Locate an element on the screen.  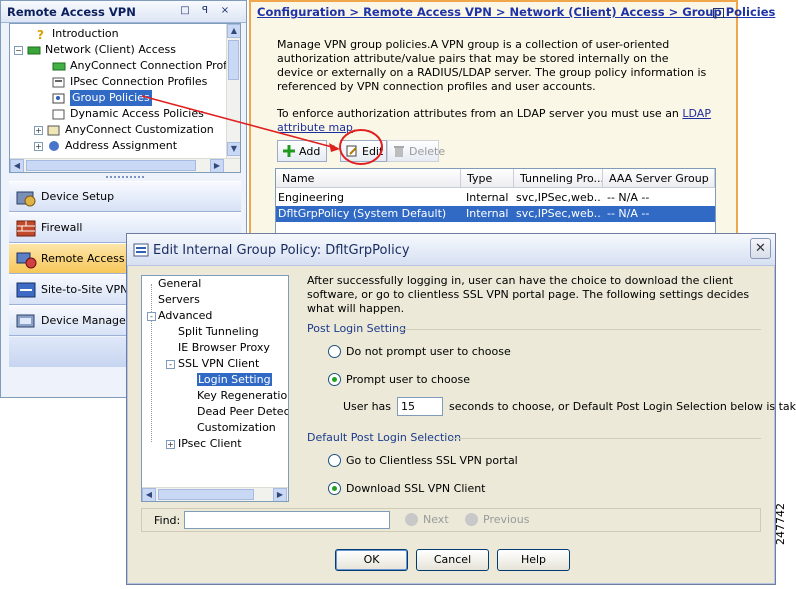
delete-button: Delete is located at coordinates (416, 151).